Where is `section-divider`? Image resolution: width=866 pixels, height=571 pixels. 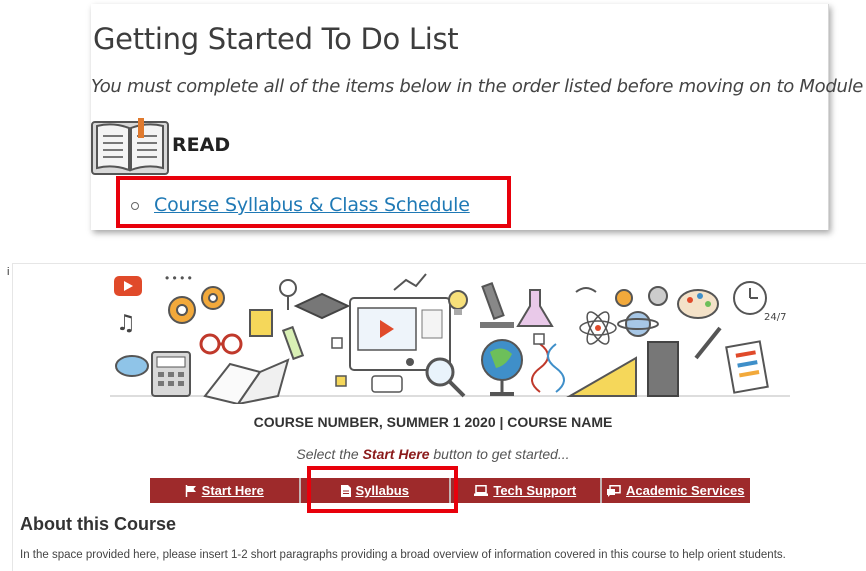 section-divider is located at coordinates (439, 263).